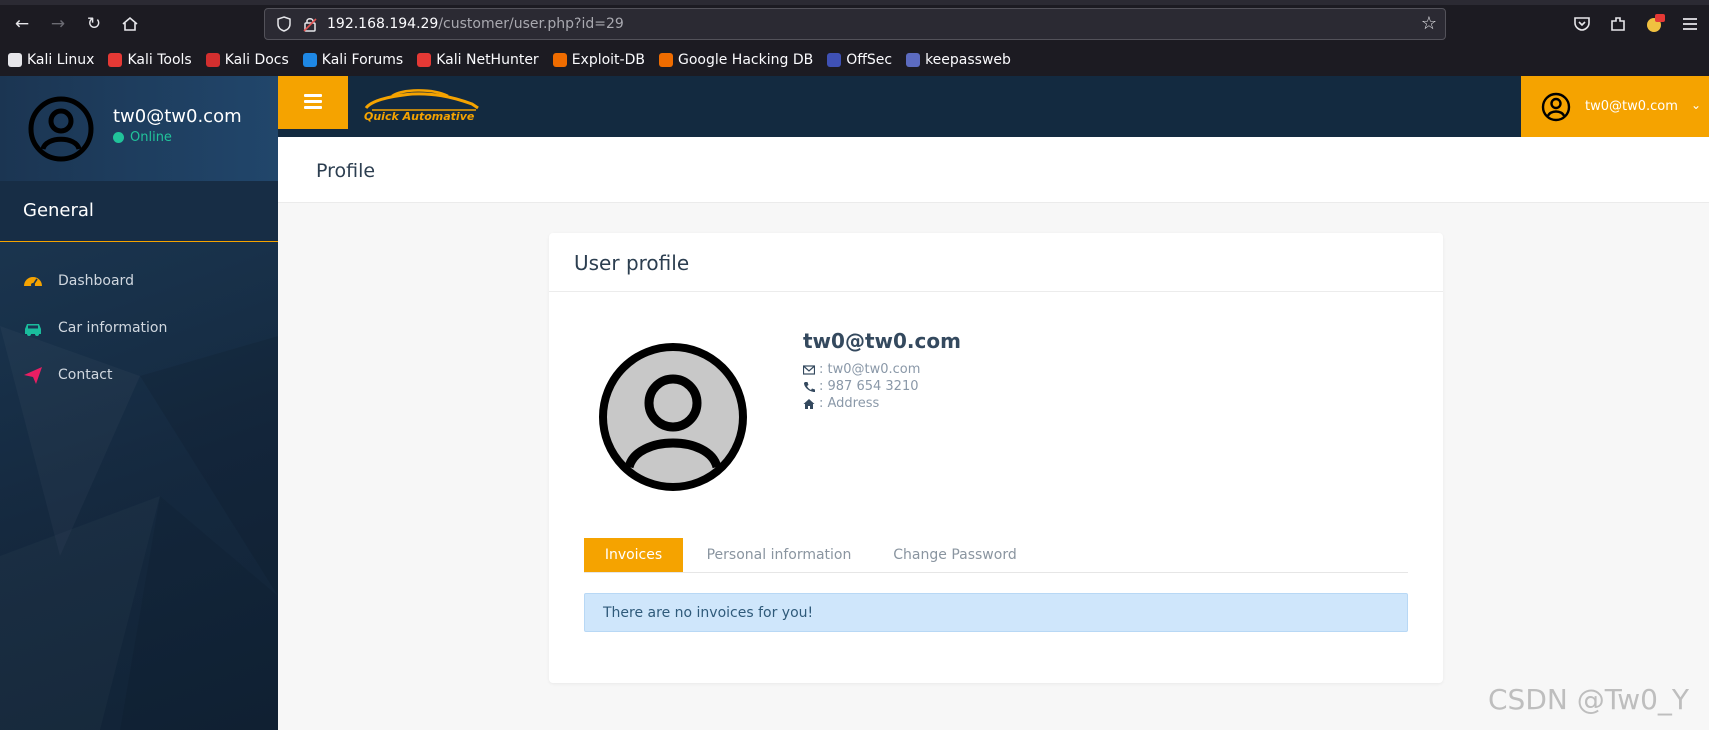  What do you see at coordinates (869, 386) in the screenshot?
I see `profile-phone-text: : 987 654 3210` at bounding box center [869, 386].